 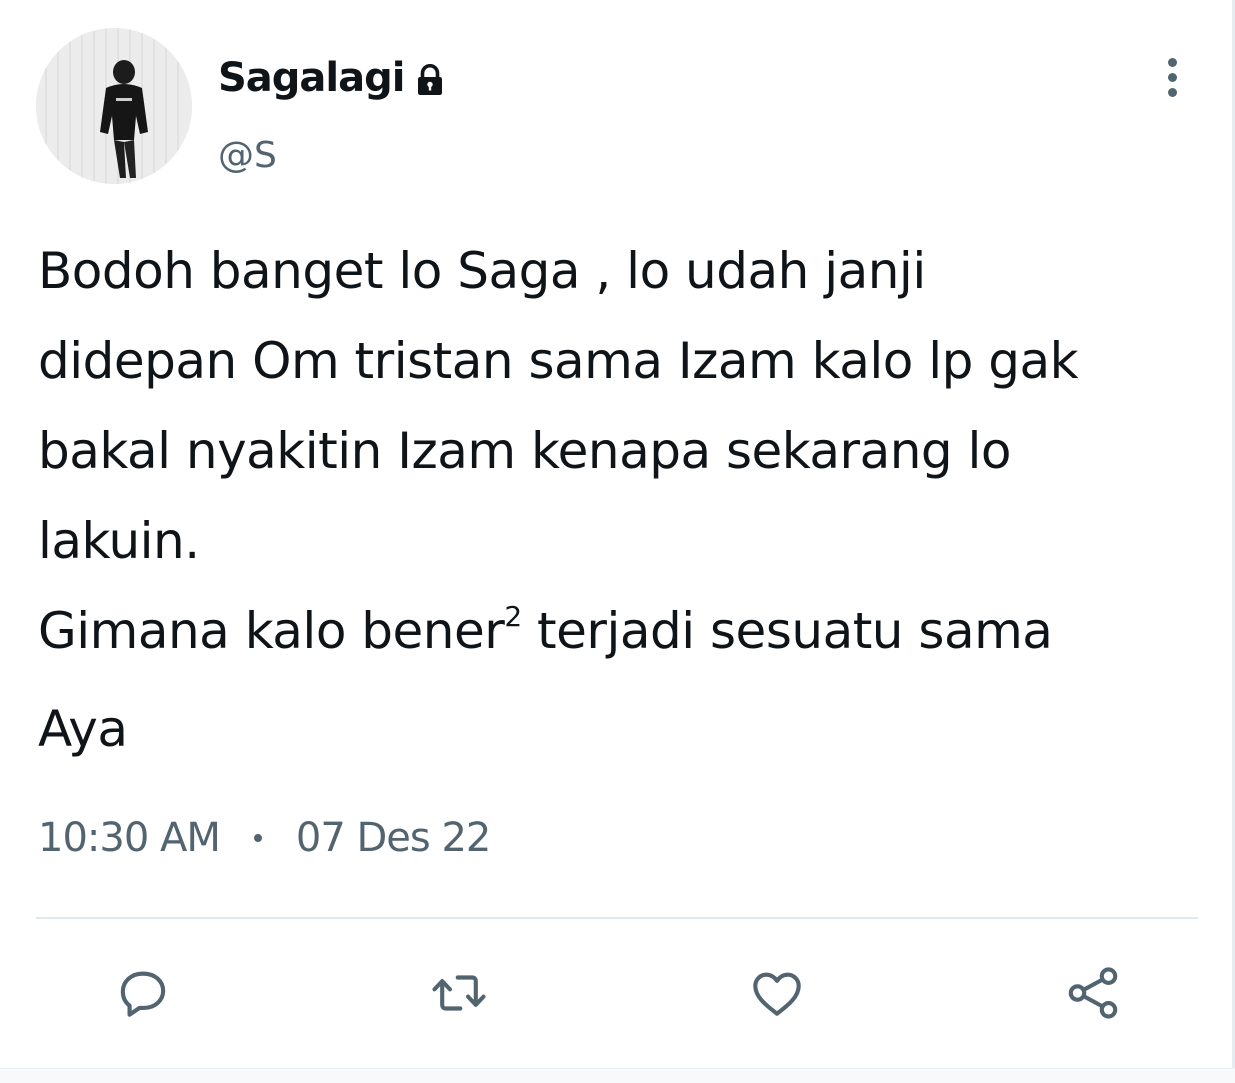 I want to click on reply-button, so click(x=143, y=993).